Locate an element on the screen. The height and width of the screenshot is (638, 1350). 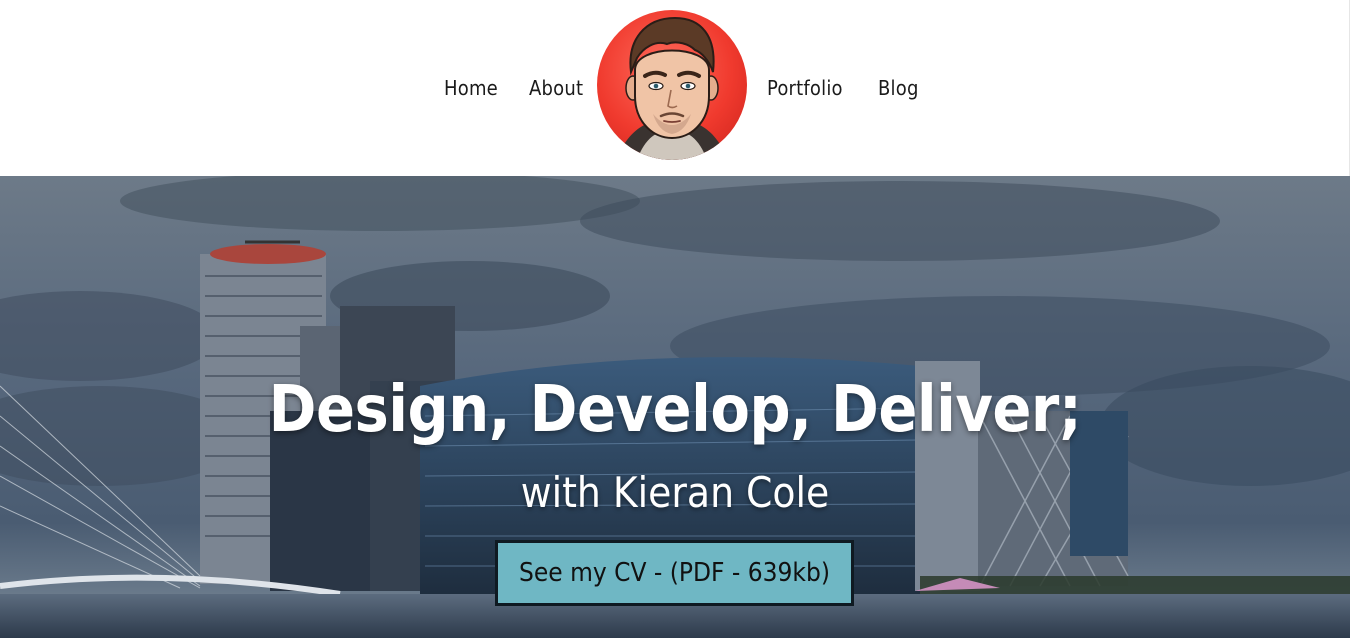
hero-title: Design, Develop, Deliver; is located at coordinates (675, 410).